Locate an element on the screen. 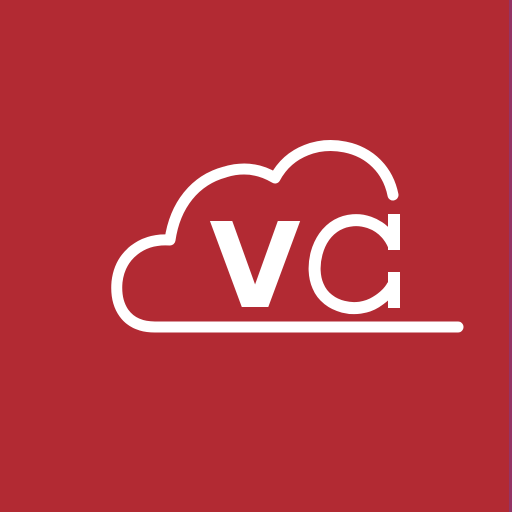 Image resolution: width=512 pixels, height=512 pixels. logo-letter-c-cap-top is located at coordinates (394, 232).